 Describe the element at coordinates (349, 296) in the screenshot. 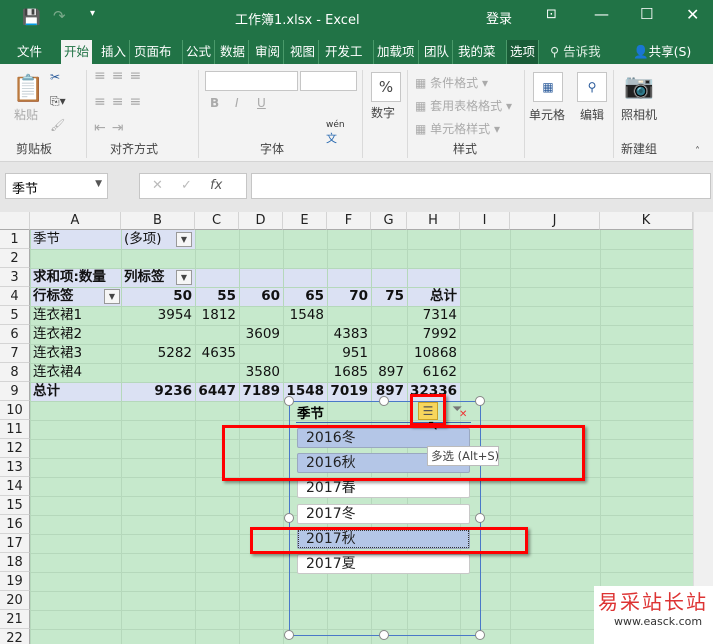

I see `pivot-column-header: 70` at that location.